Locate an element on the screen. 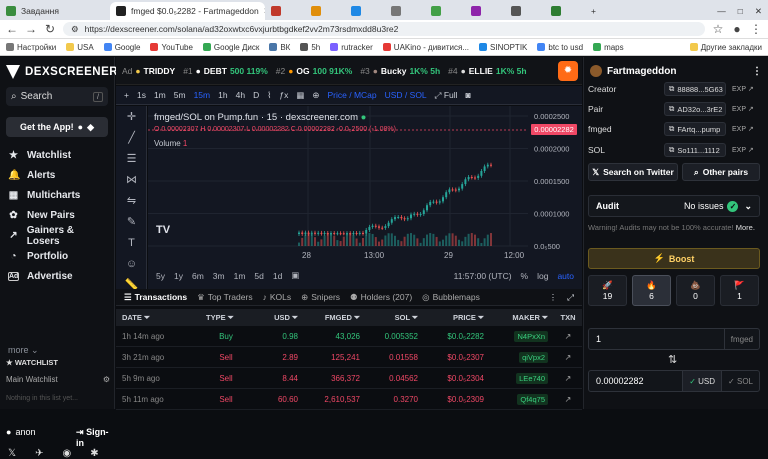 The image size is (768, 459). reaction-fire: 🔥 6 is located at coordinates (651, 290).